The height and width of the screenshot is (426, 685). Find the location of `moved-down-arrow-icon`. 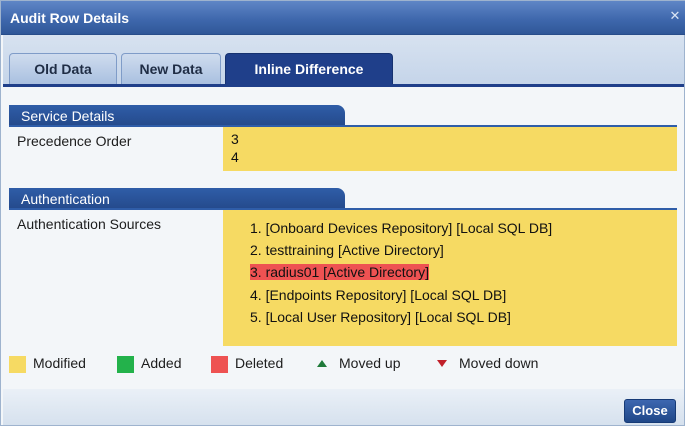

moved-down-arrow-icon is located at coordinates (442, 363).